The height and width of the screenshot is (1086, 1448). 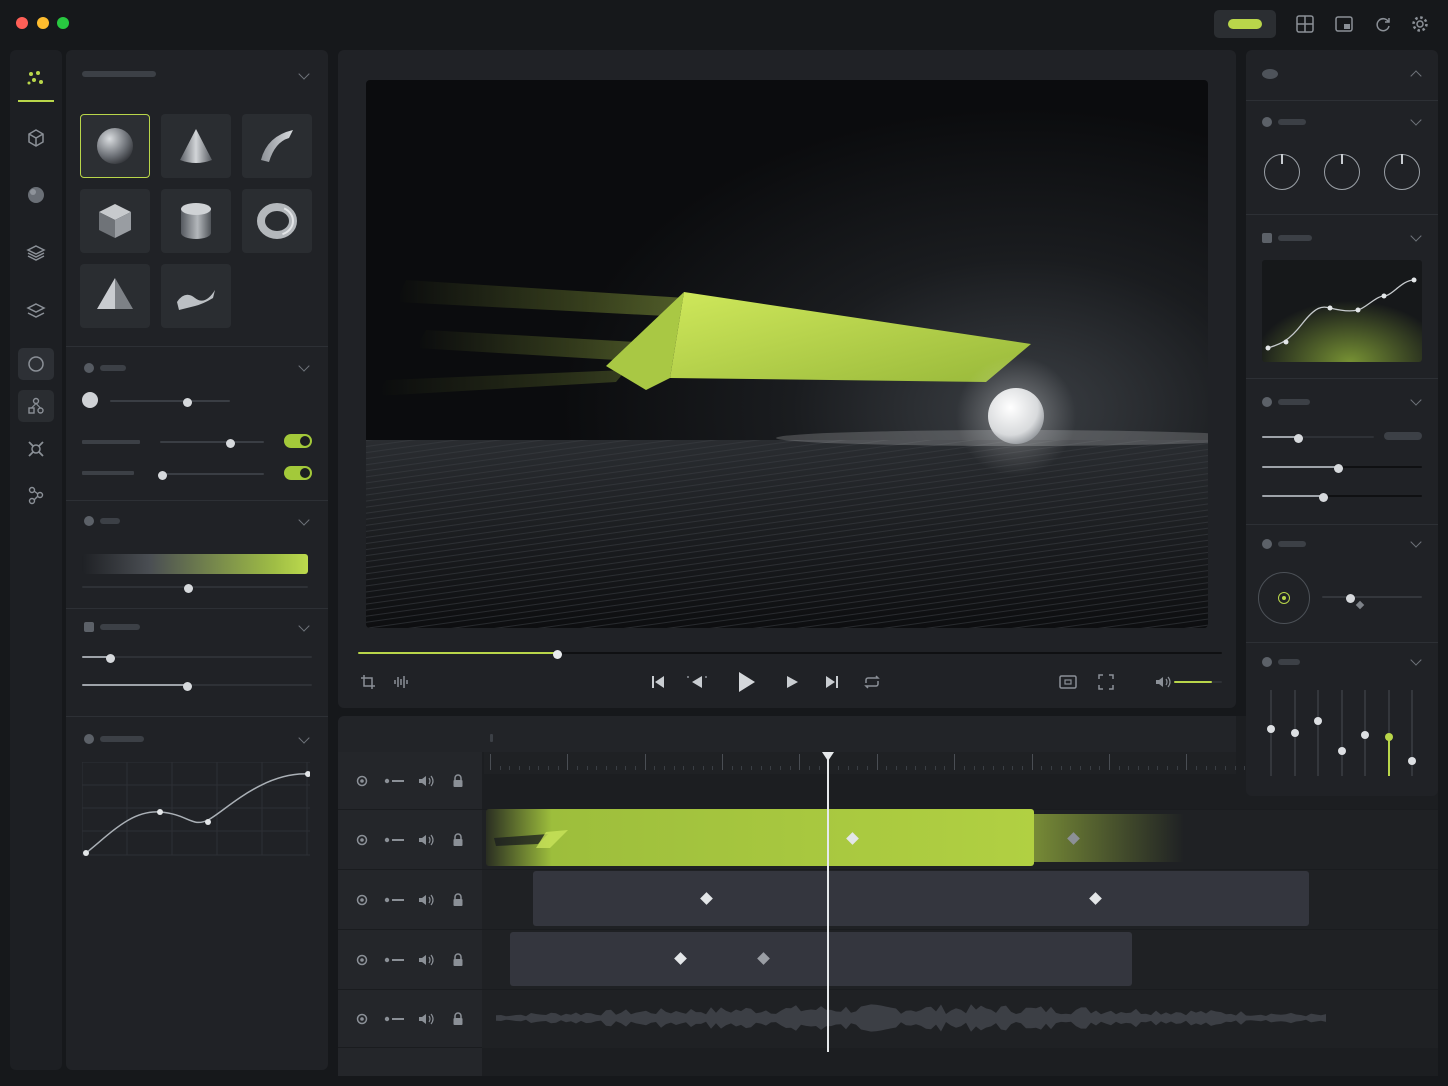 I want to click on primitive-pyramid, so click(x=115, y=296).